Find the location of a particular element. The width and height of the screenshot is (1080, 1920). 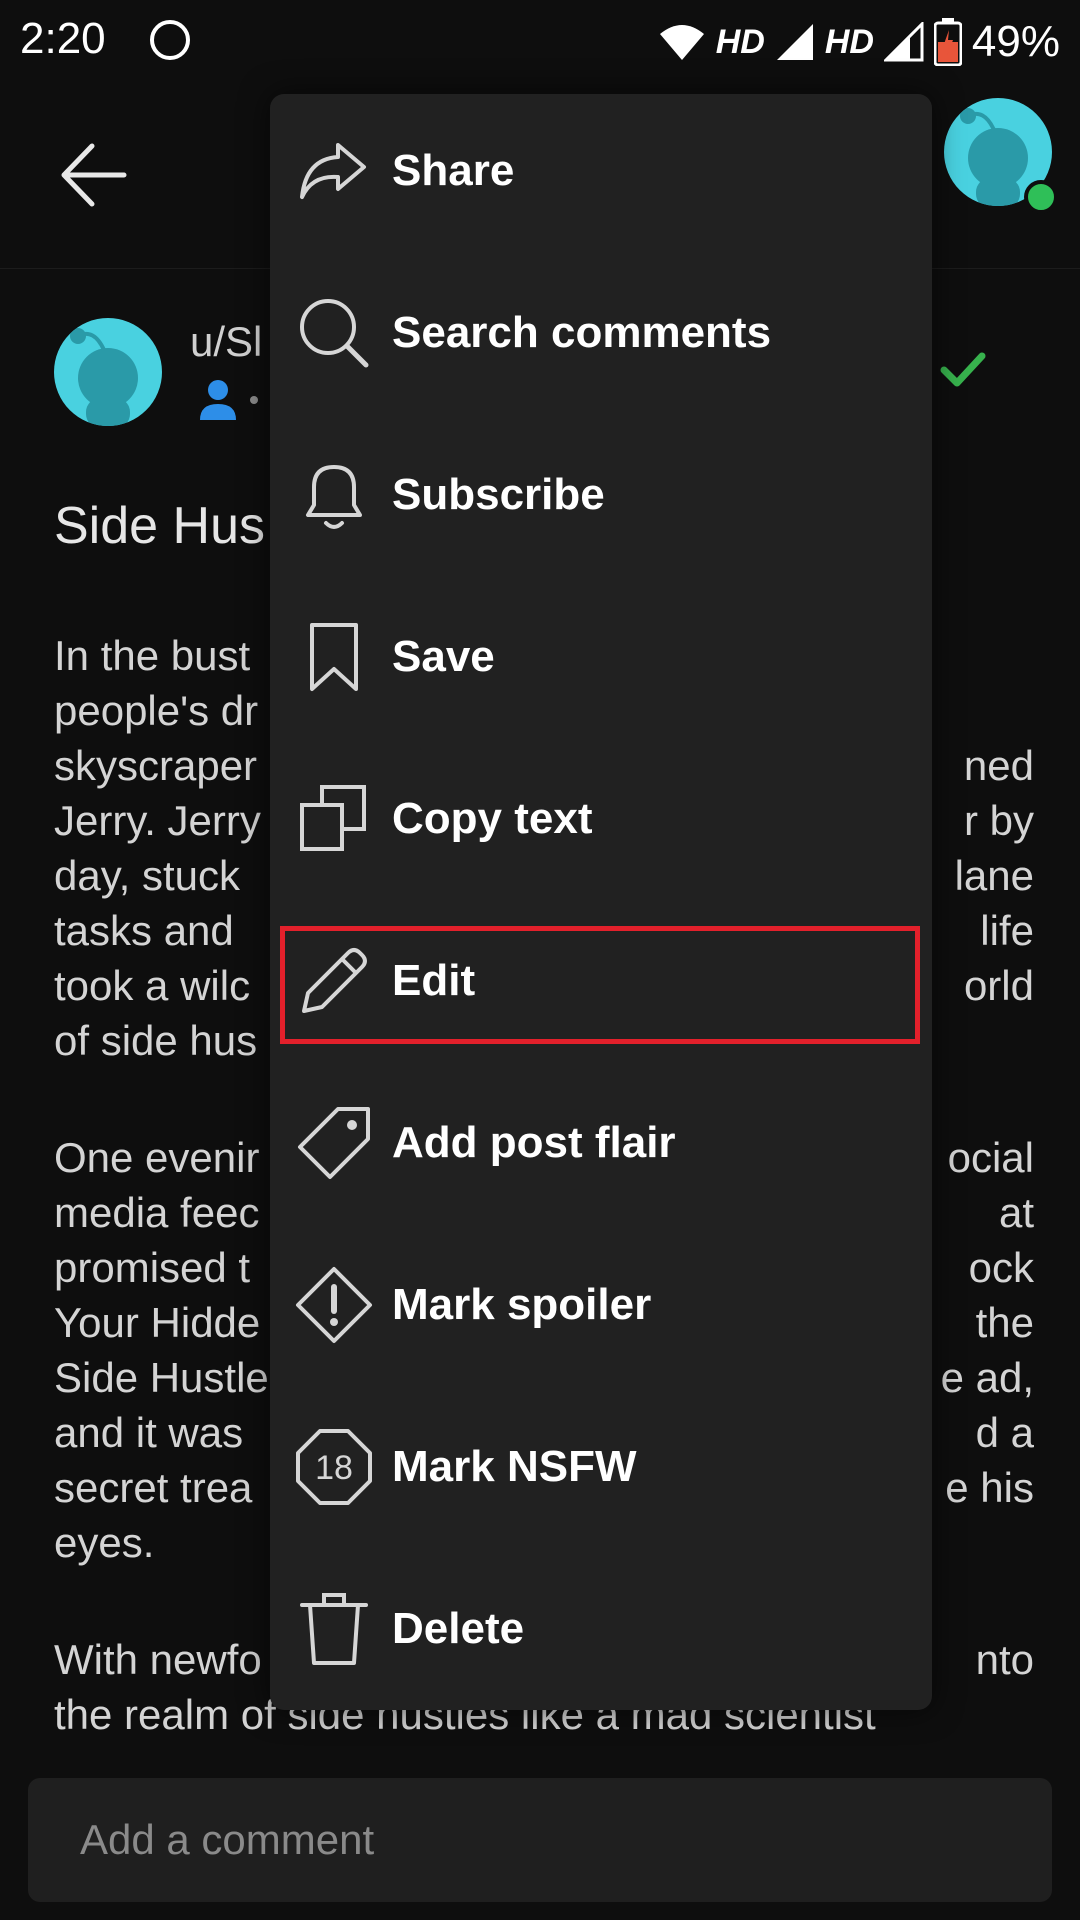

post-text-left: With newfo is located at coordinates (158, 1659).